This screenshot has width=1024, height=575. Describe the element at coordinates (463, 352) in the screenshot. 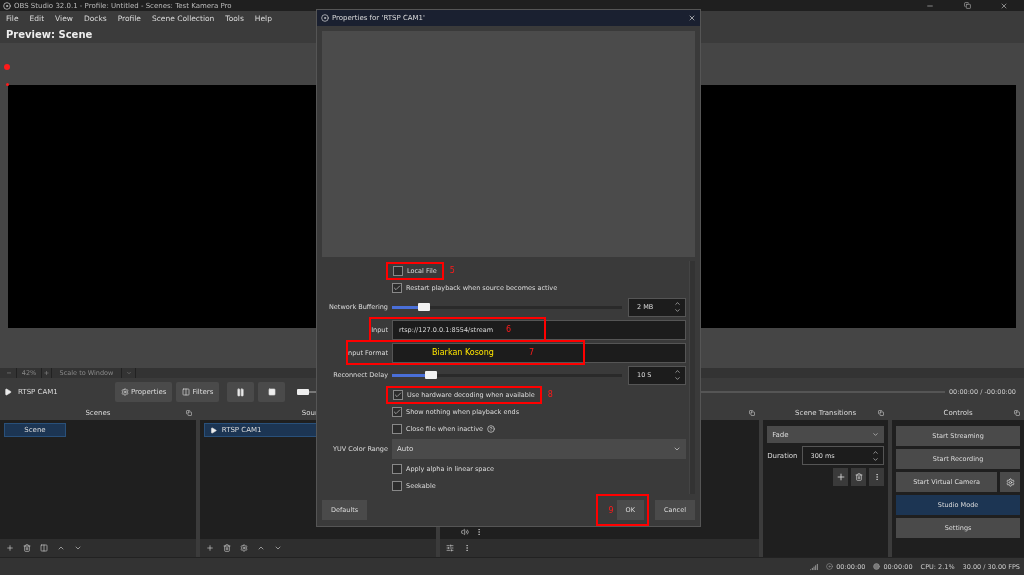

I see `annotation-text: Biarkan Kosong` at that location.